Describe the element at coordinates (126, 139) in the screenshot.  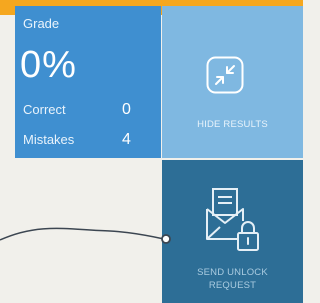
I see `mistakes-count: 4` at that location.